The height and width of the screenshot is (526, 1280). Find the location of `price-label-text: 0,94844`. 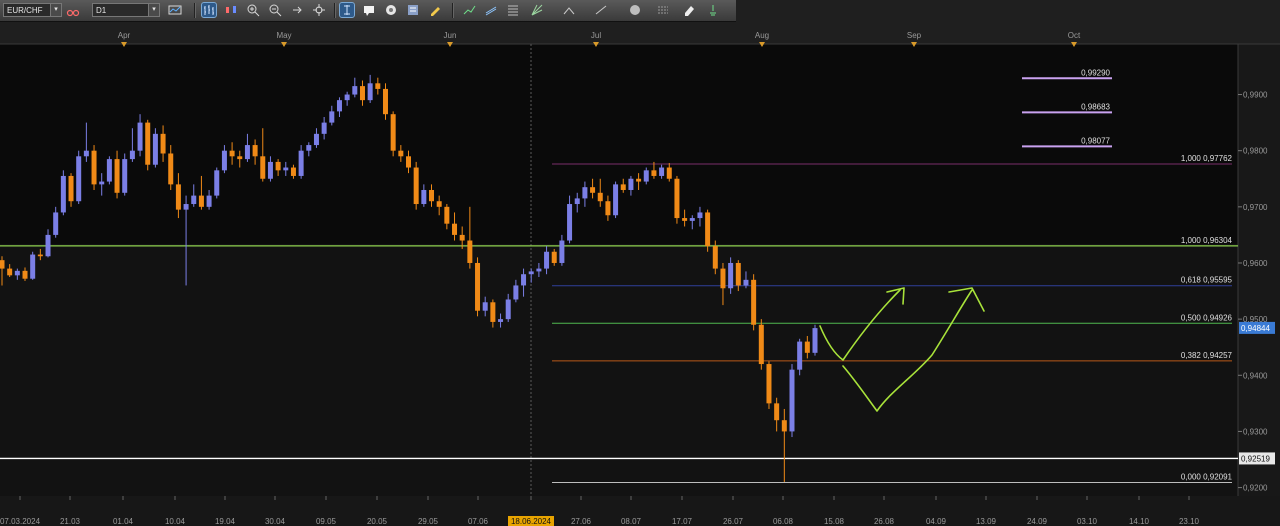

price-label-text: 0,94844 is located at coordinates (1255, 328).